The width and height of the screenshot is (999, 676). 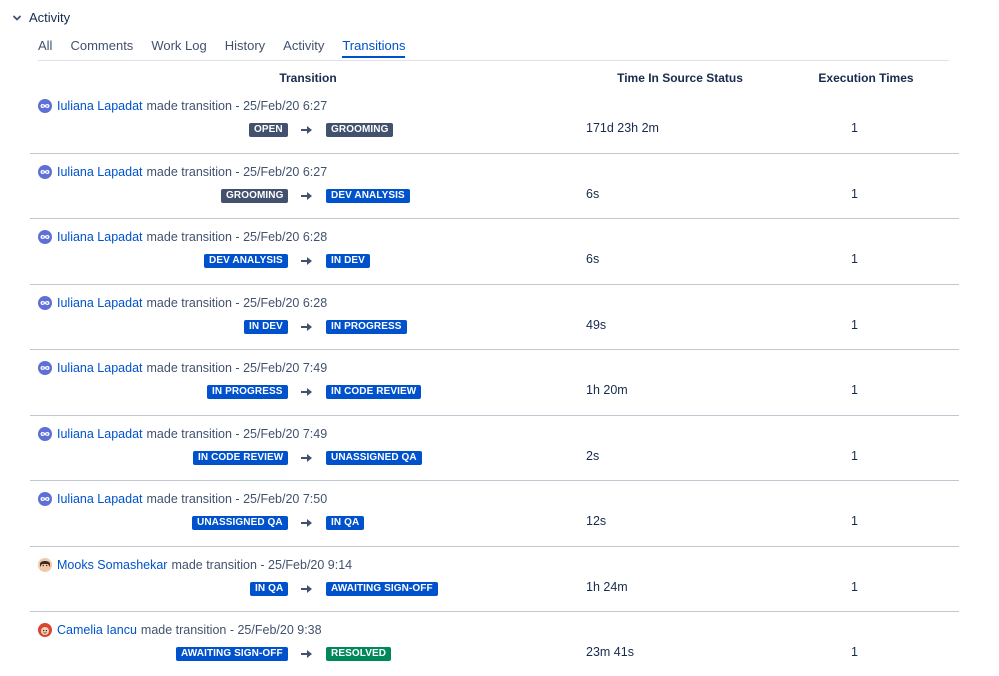 What do you see at coordinates (232, 654) in the screenshot?
I see `from-status-lozenge: AWAITING SIGN-OFF` at bounding box center [232, 654].